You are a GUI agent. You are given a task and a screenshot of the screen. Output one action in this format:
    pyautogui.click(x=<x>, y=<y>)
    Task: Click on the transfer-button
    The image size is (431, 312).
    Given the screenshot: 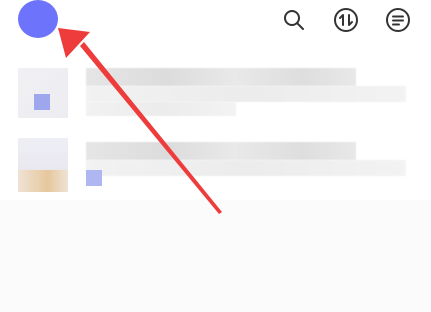 What is the action you would take?
    pyautogui.click(x=346, y=20)
    